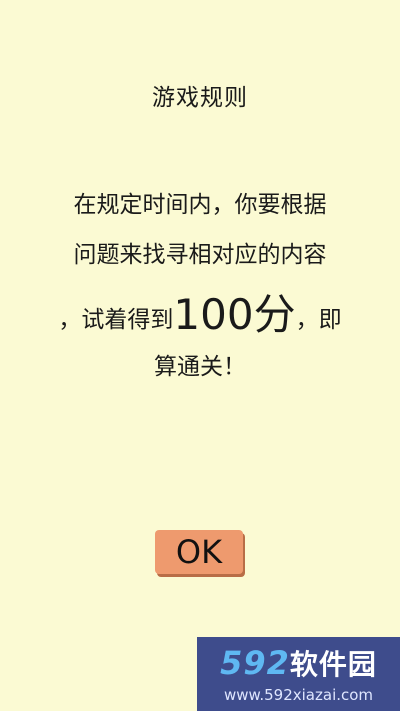 This screenshot has width=400, height=711. I want to click on rules-title: 游戏规则, so click(200, 98).